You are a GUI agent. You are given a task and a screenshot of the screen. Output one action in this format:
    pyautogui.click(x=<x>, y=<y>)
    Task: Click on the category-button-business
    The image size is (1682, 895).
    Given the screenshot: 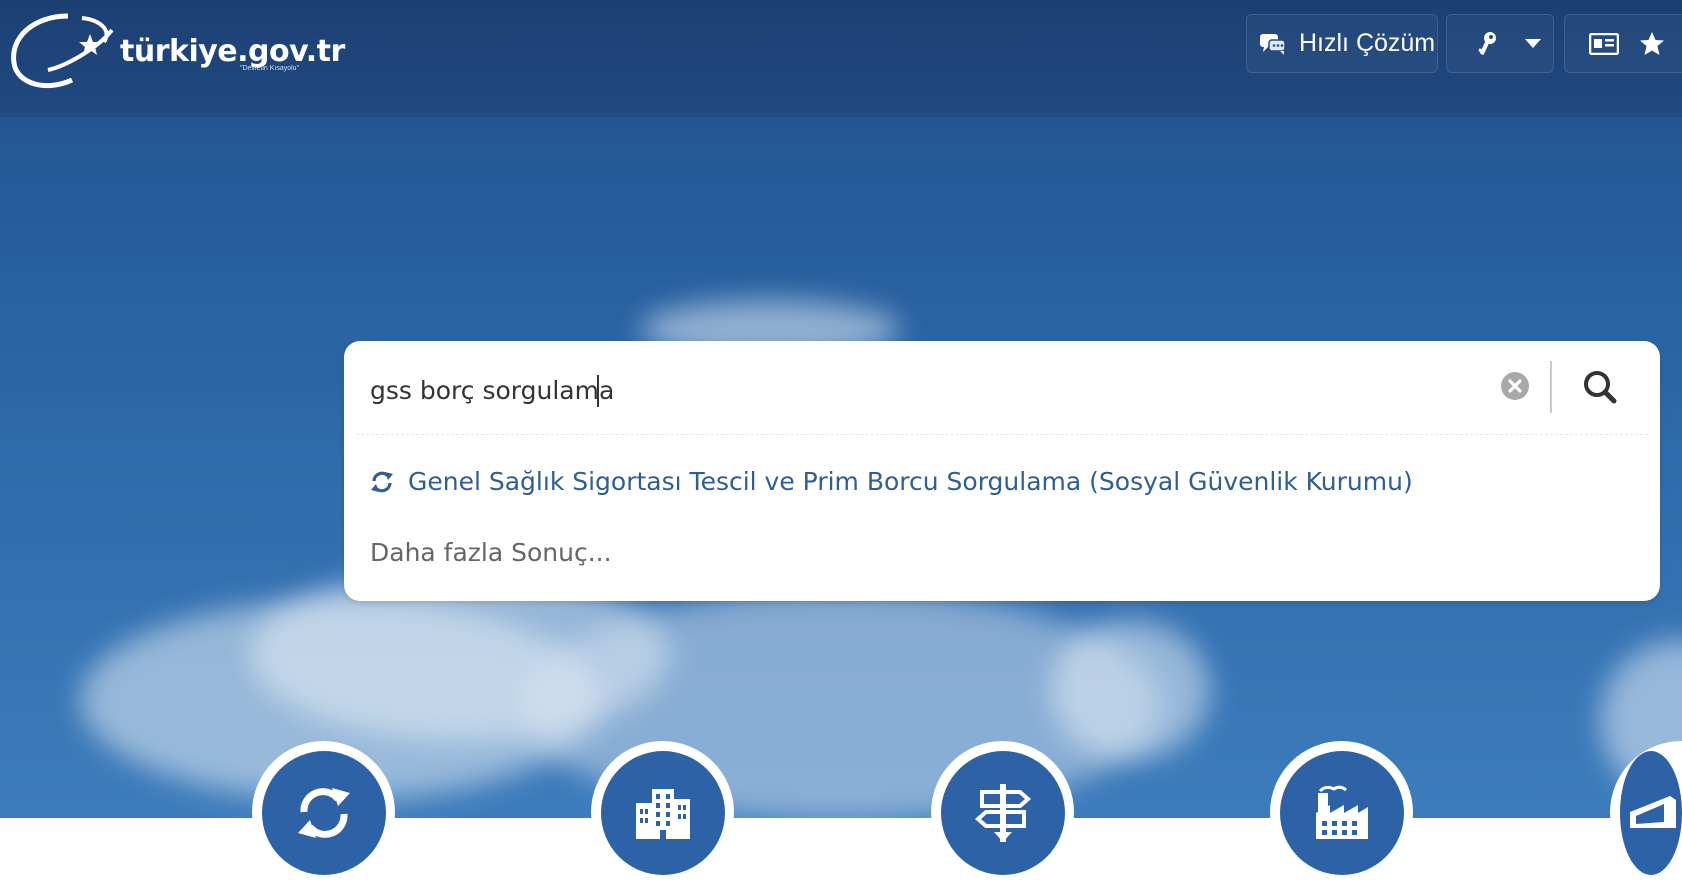 What is the action you would take?
    pyautogui.click(x=1341, y=812)
    